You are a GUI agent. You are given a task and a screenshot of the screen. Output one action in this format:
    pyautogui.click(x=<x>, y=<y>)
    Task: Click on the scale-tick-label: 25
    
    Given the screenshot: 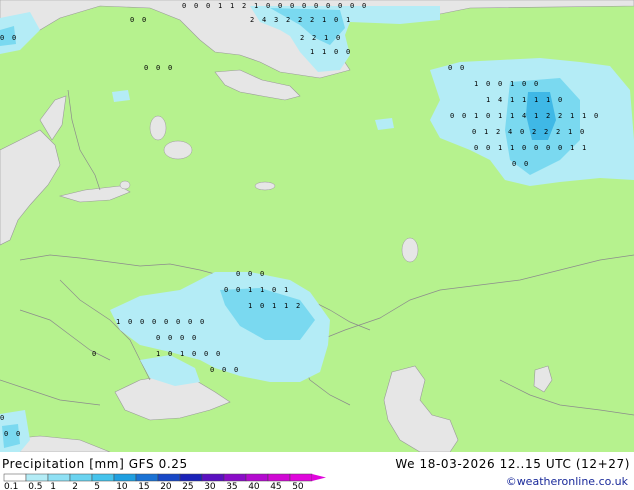 What is the action you would take?
    pyautogui.click(x=187, y=486)
    